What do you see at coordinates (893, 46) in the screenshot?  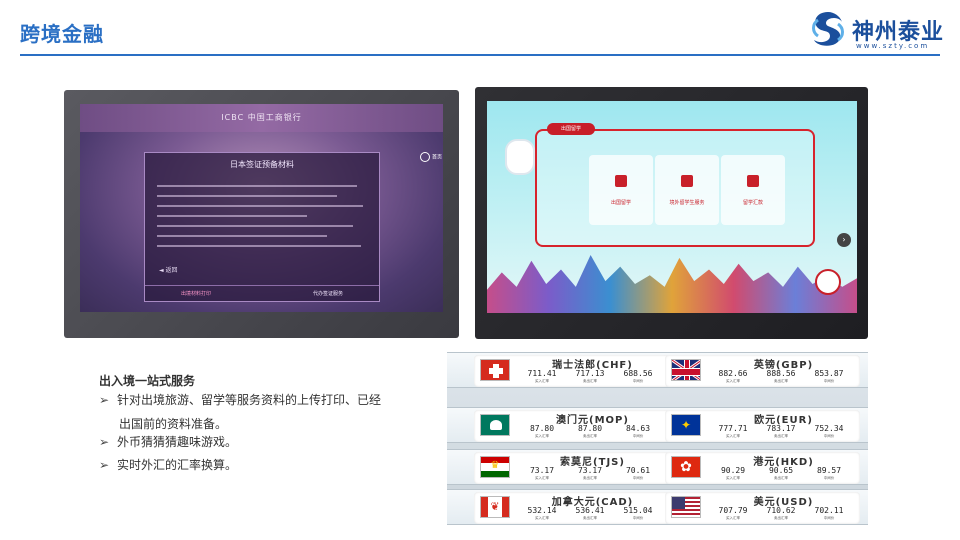 I see `company-url: www.szty.com` at bounding box center [893, 46].